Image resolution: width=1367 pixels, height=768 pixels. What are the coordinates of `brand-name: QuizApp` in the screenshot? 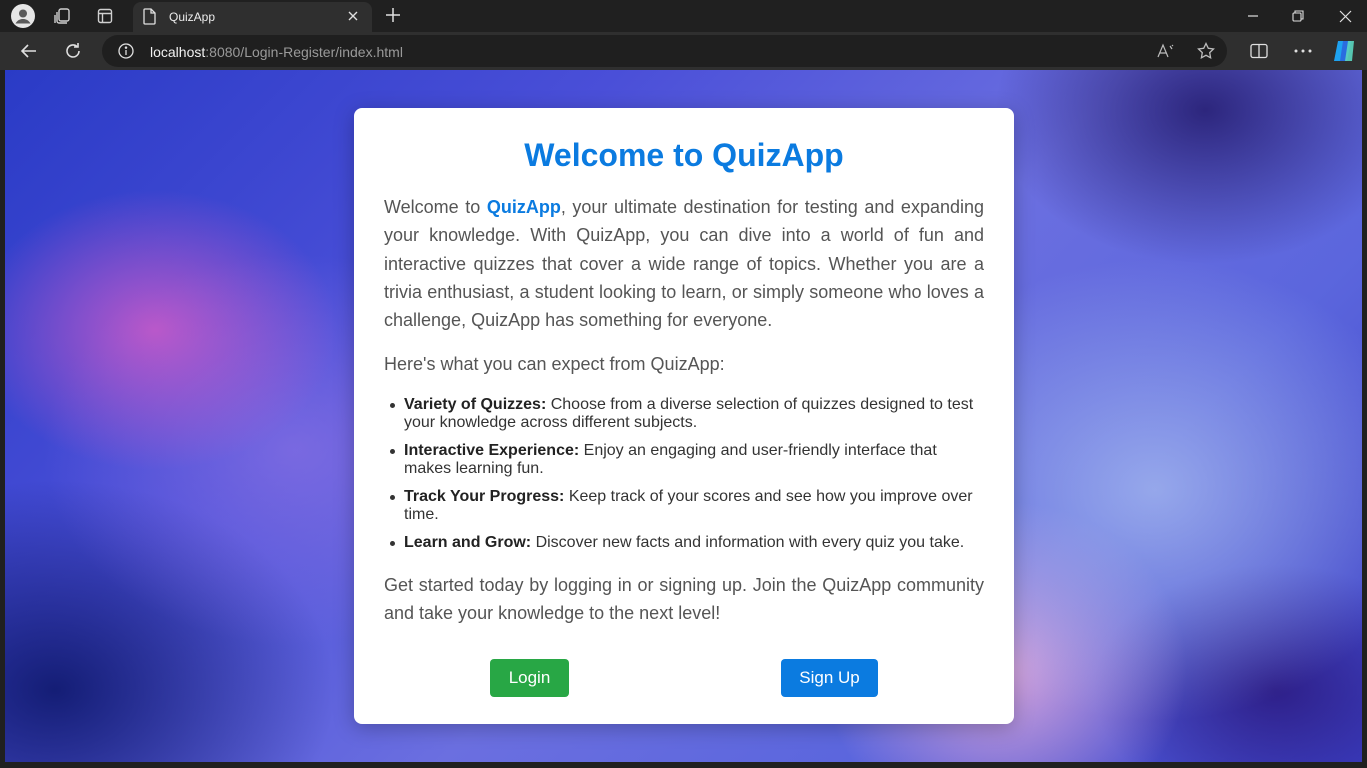 It's located at (523, 207).